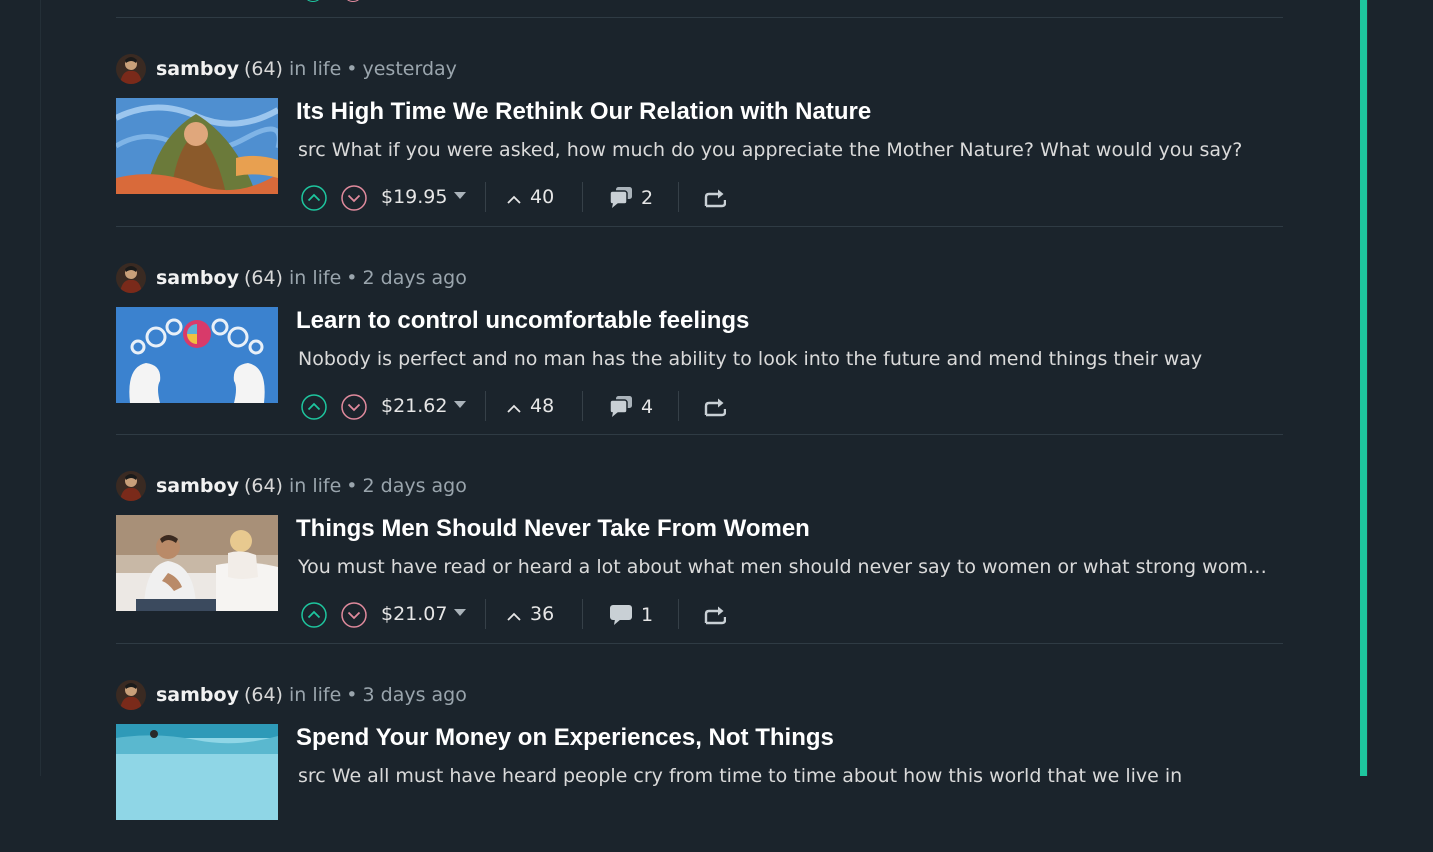  I want to click on comments-button: 4, so click(631, 406).